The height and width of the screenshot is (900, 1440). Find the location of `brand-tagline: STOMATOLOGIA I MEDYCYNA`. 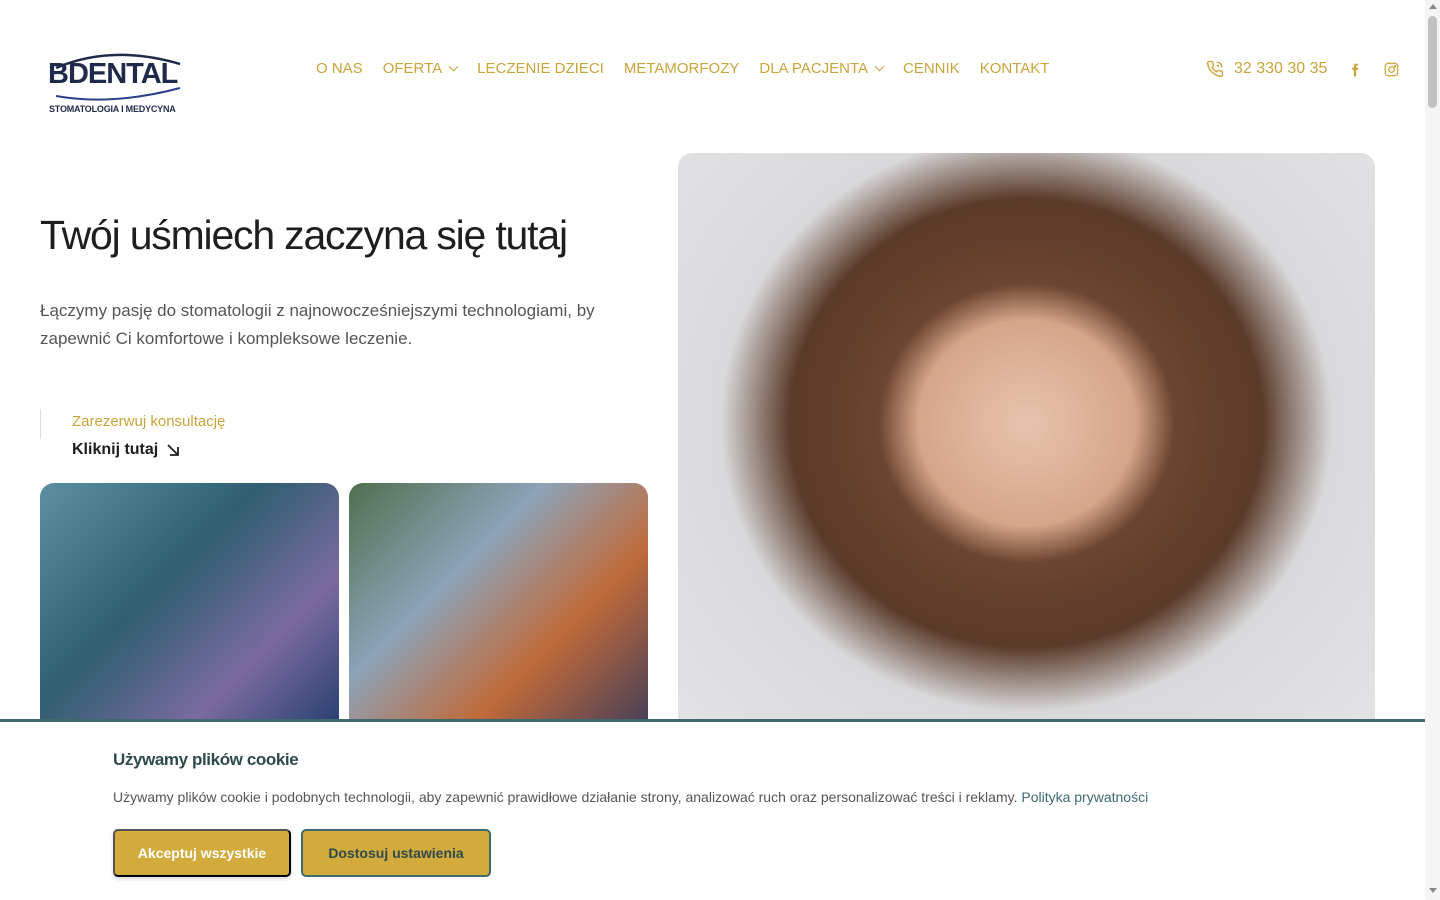

brand-tagline: STOMATOLOGIA I MEDYCYNA is located at coordinates (112, 109).